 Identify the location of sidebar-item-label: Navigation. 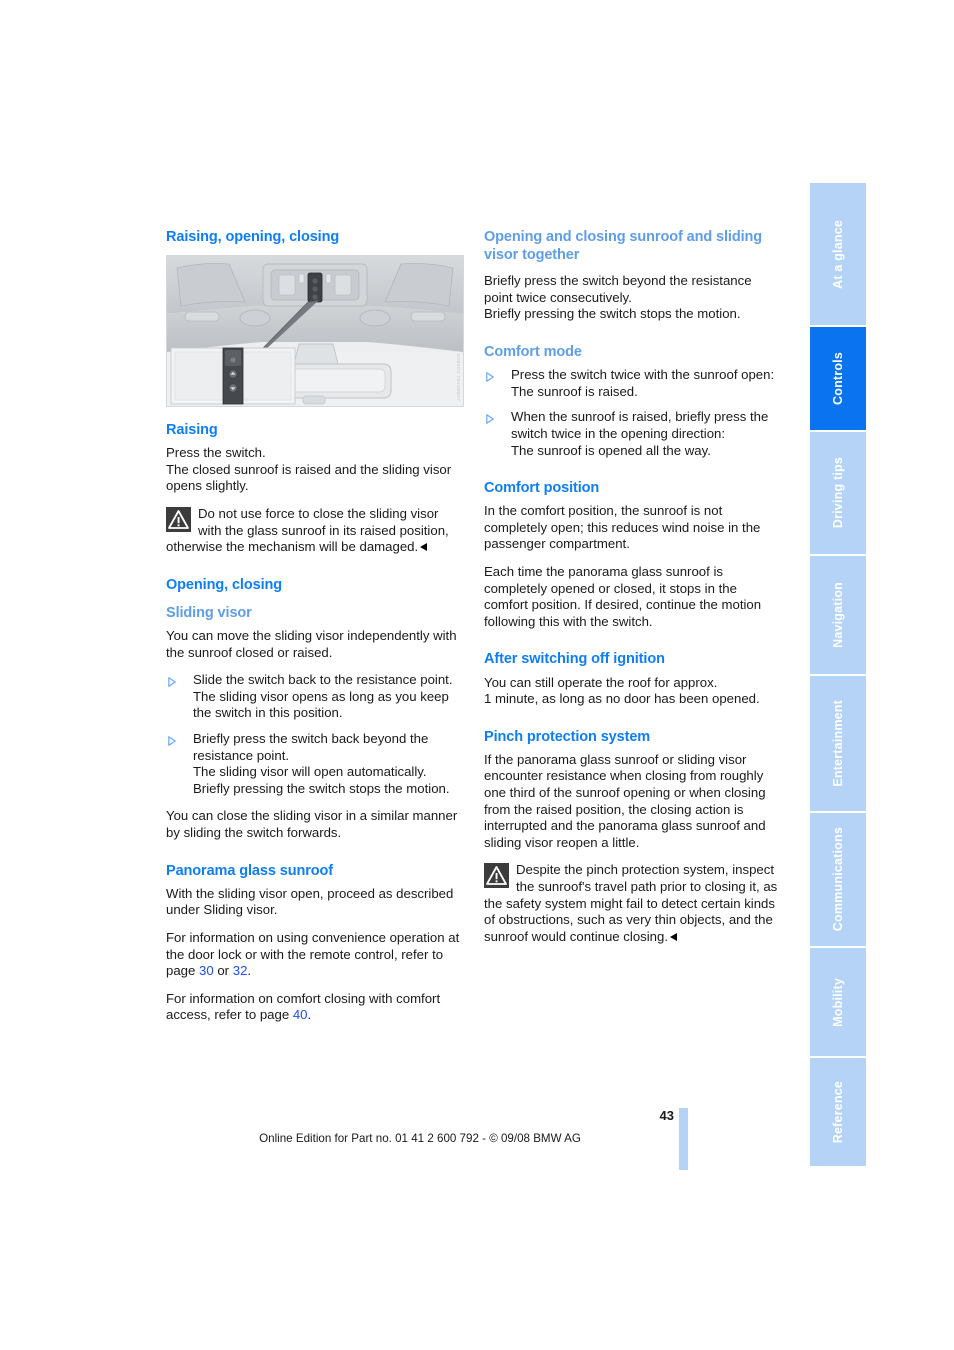
(837, 615).